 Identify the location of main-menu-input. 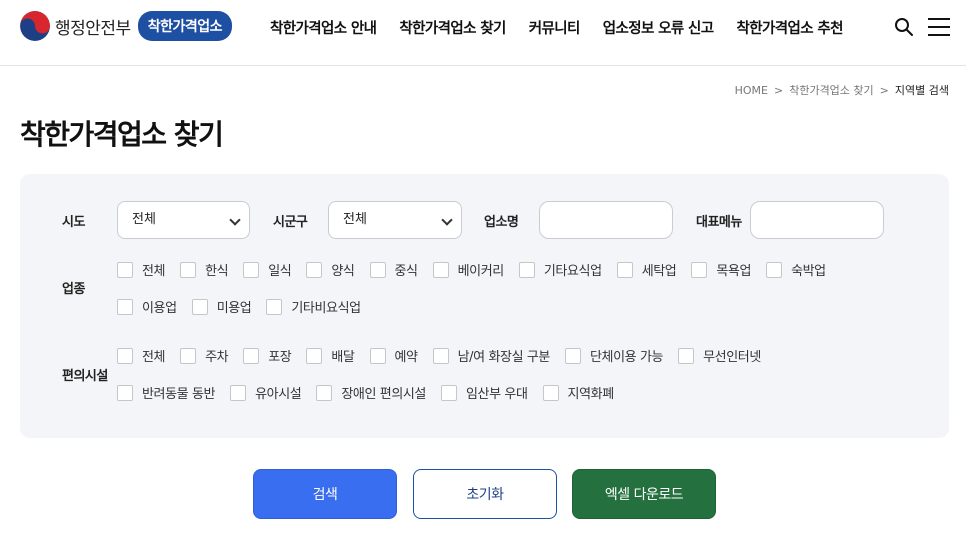
(817, 220).